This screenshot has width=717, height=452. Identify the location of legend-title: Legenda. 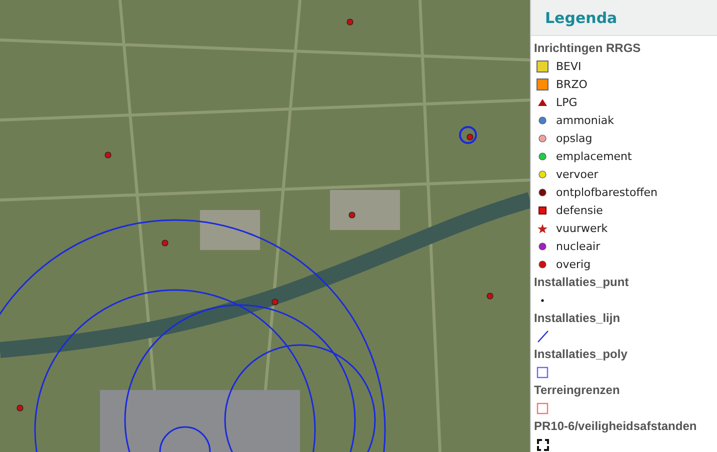
(581, 17).